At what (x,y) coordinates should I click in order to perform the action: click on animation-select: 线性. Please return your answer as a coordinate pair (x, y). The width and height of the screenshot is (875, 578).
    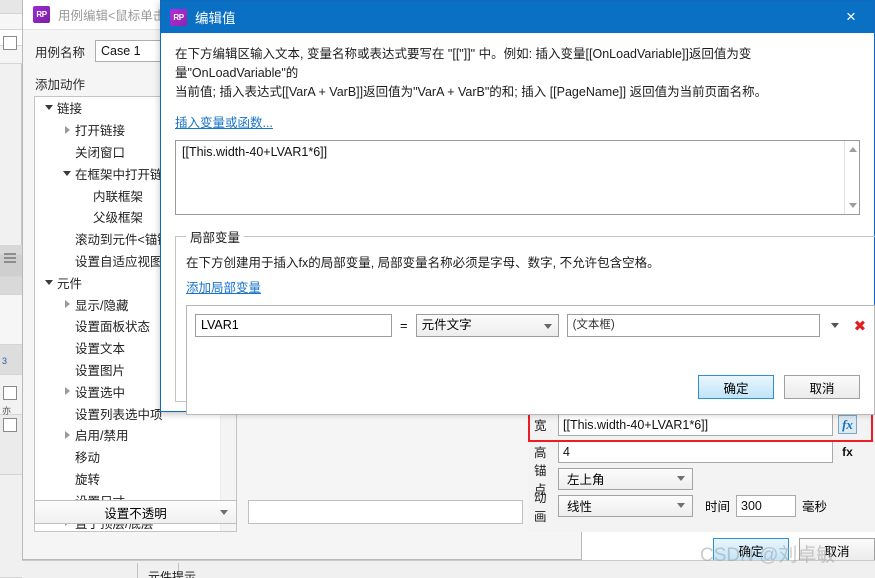
    Looking at the image, I should click on (625, 505).